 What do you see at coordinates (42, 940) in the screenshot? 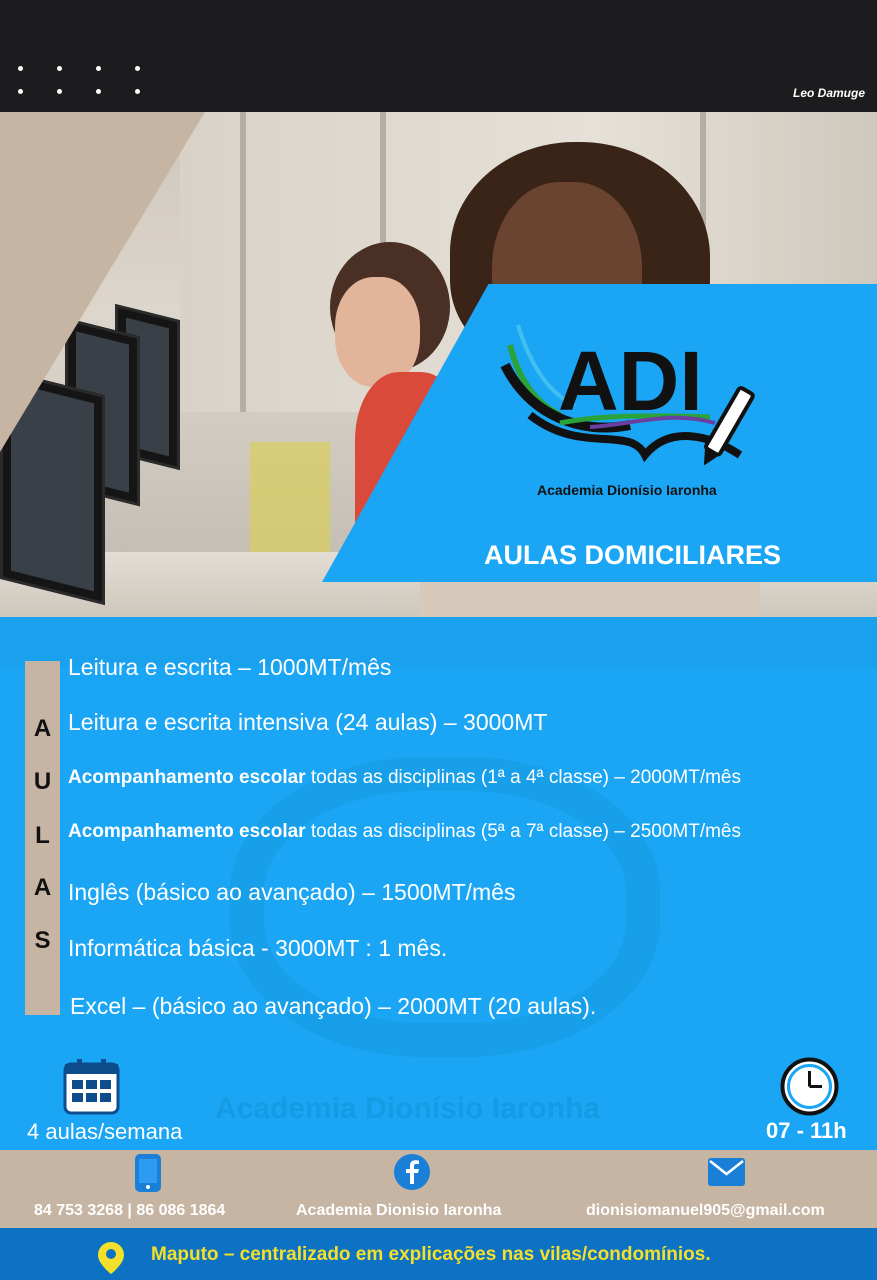
I see `side-letter: S` at bounding box center [42, 940].